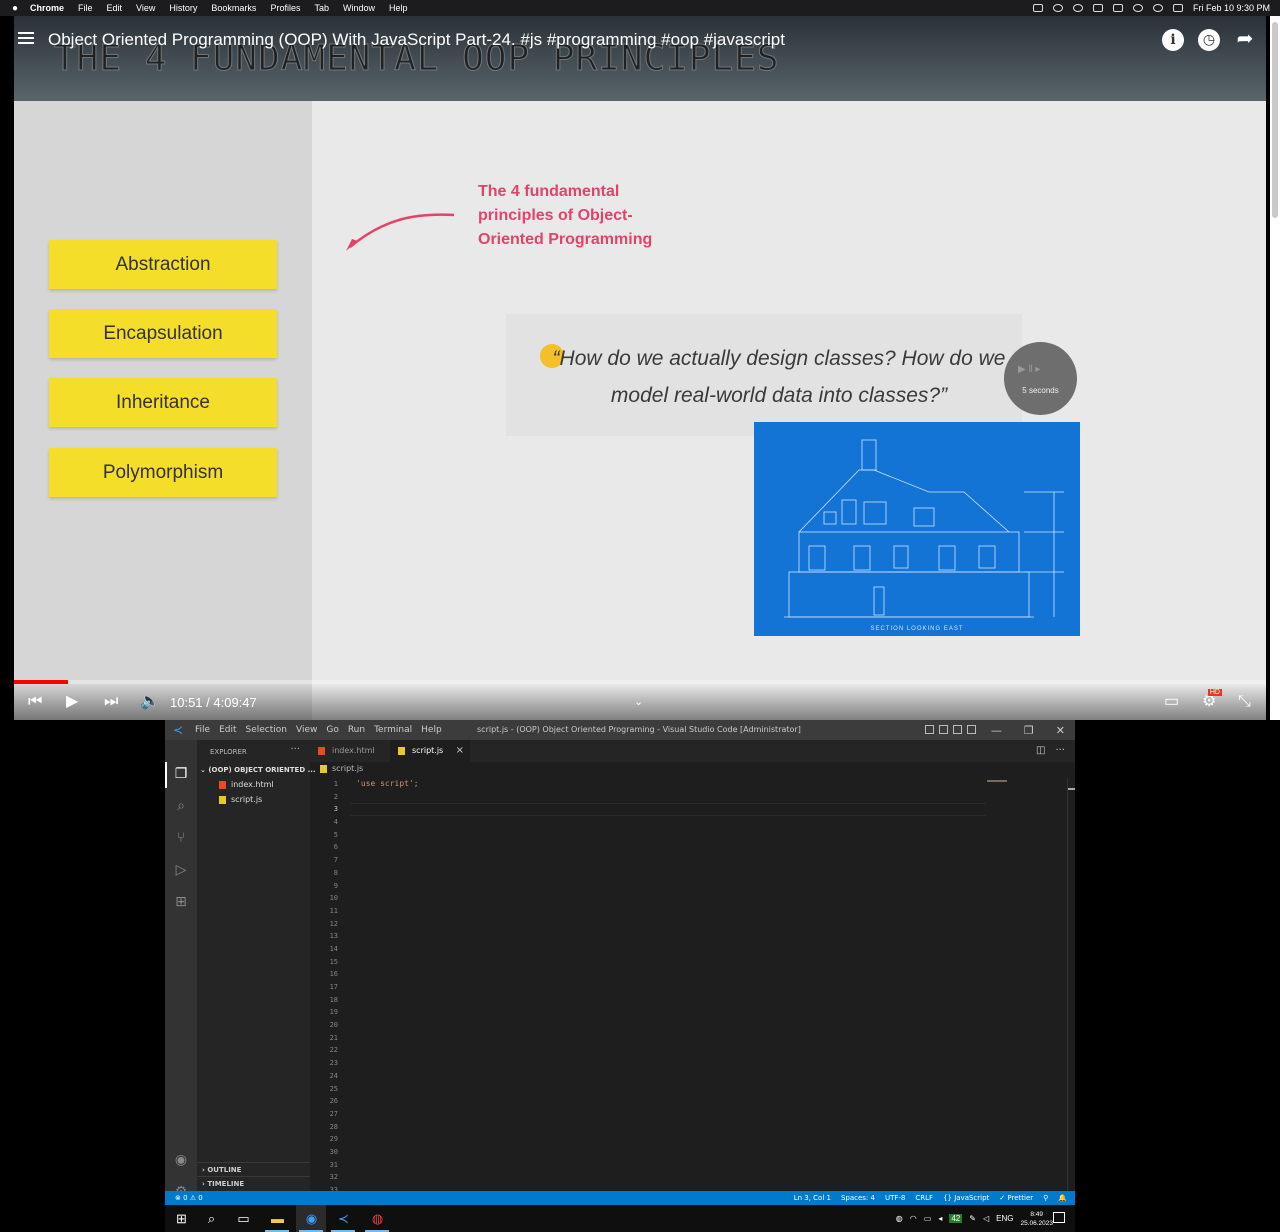 This screenshot has width=1280, height=1232. Describe the element at coordinates (430, 751) in the screenshot. I see `tab-script-js: script.js ×` at that location.